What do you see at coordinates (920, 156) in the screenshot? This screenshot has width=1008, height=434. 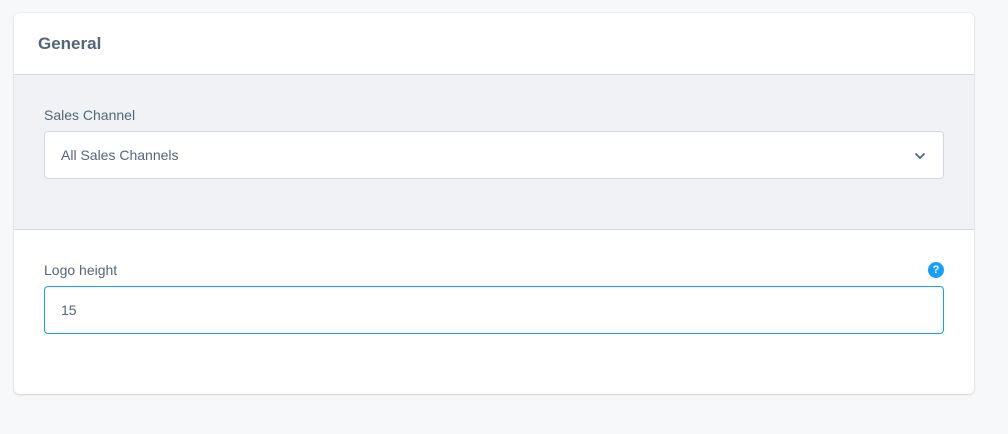 I see `chevron-down-icon` at bounding box center [920, 156].